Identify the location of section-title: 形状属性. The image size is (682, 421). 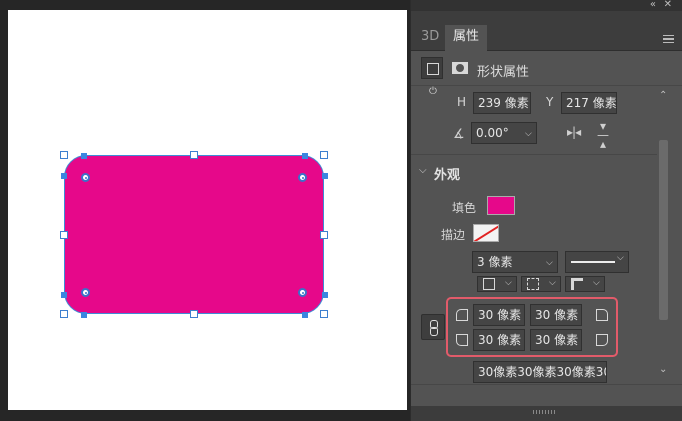
(503, 72).